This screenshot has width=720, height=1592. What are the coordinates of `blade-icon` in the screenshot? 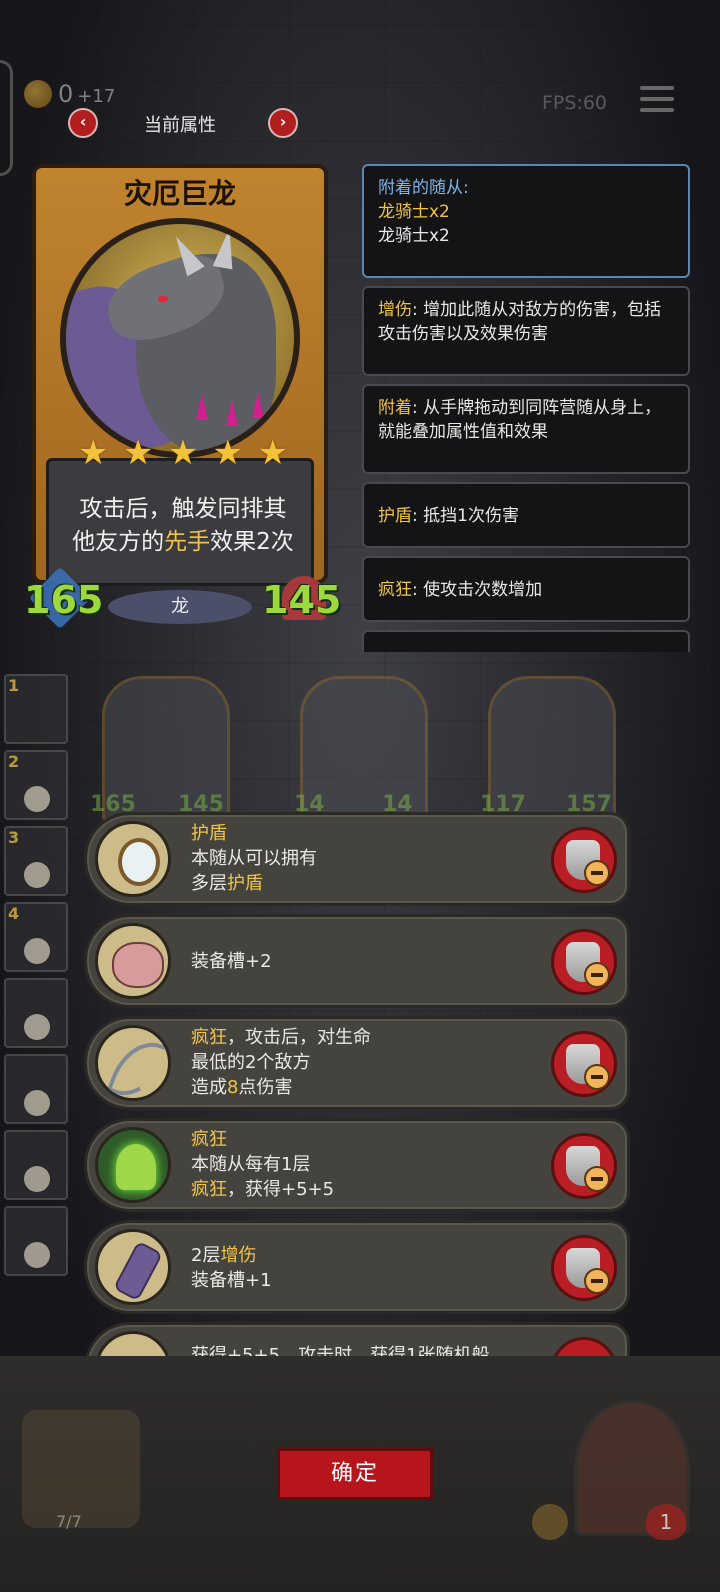 It's located at (137, 1065).